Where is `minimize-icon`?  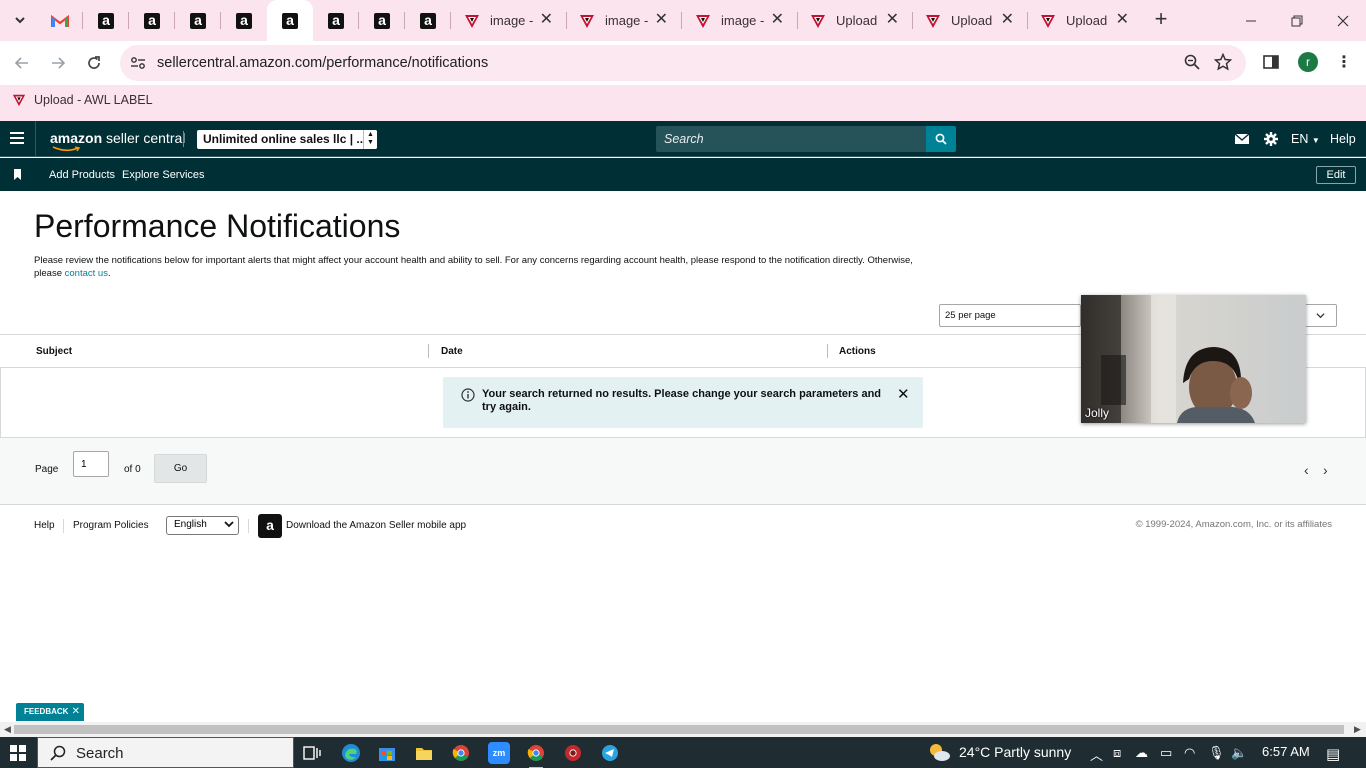 minimize-icon is located at coordinates (1251, 20).